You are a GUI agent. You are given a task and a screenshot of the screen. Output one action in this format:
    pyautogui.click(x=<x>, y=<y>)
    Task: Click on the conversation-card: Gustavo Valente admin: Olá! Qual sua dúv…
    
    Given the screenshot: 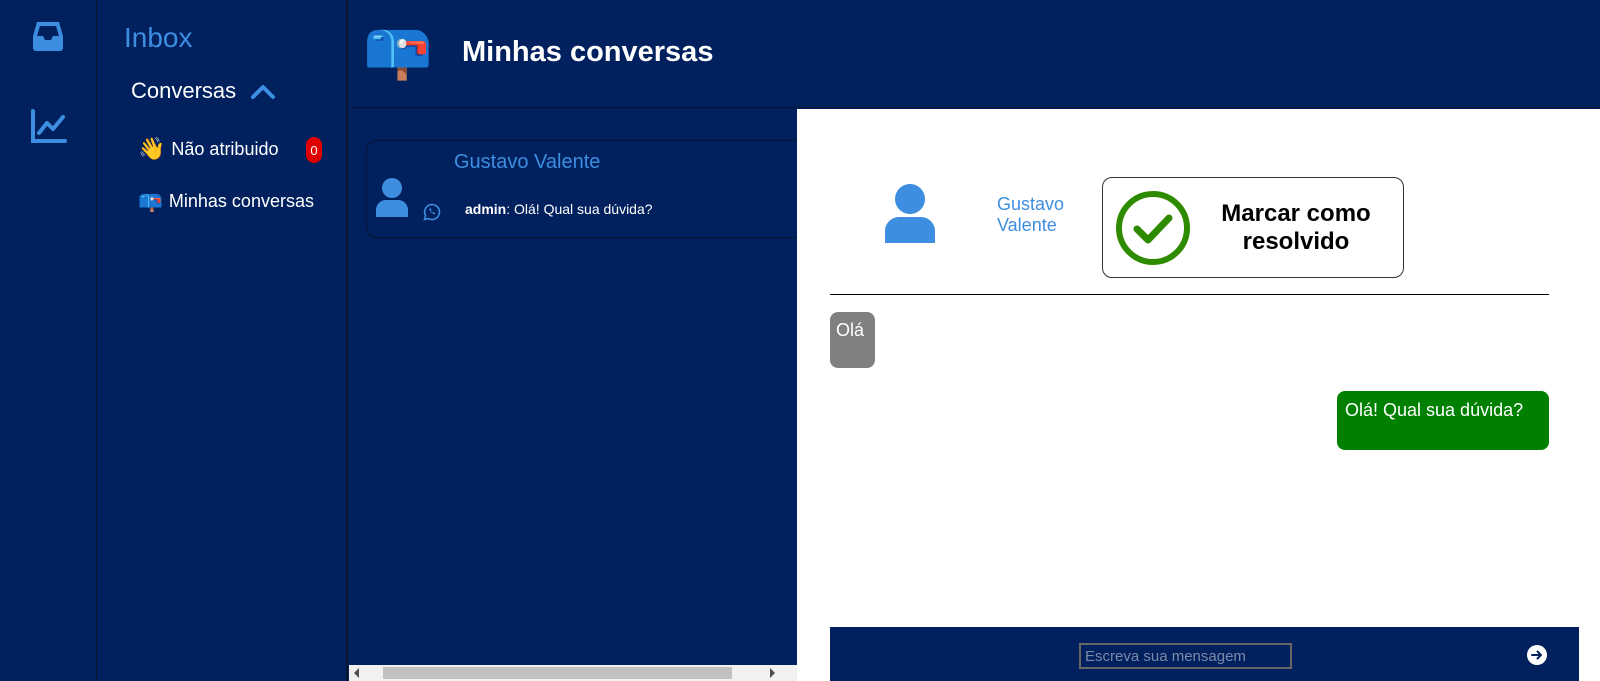 What is the action you would take?
    pyautogui.click(x=586, y=189)
    